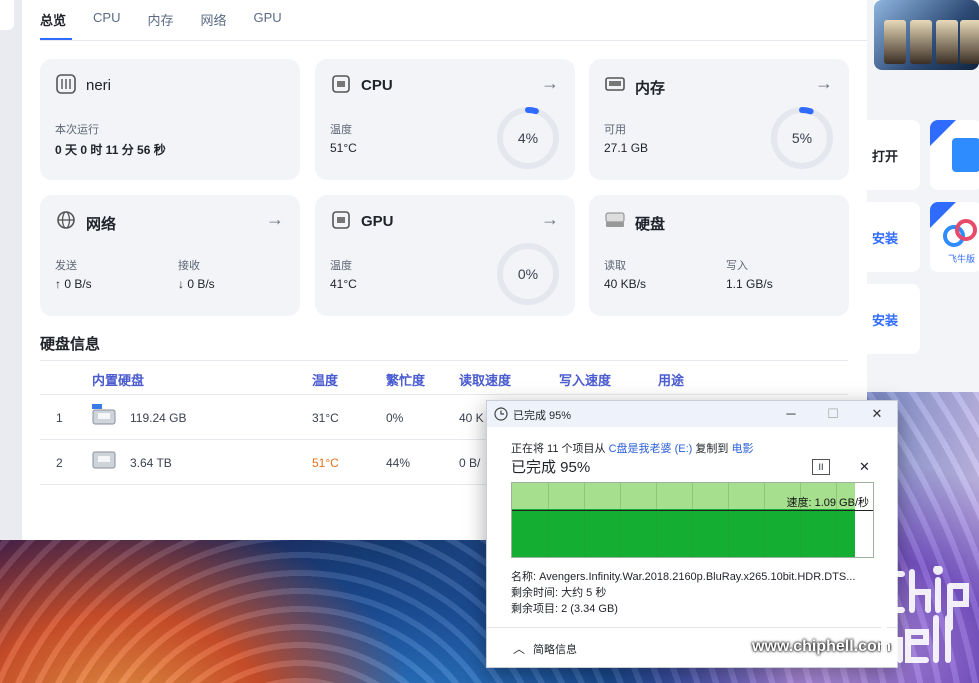 Image resolution: width=979 pixels, height=683 pixels. I want to click on cpu-title: CPU, so click(377, 85).